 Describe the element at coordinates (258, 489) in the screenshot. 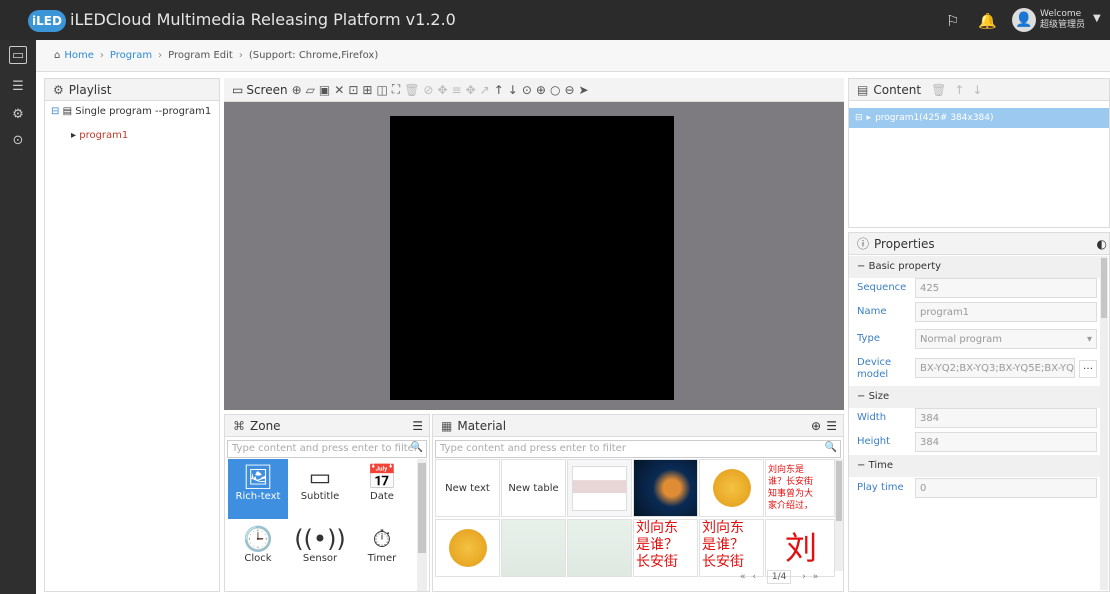

I see `zone-item-rich-text: 🖼 Rich-text` at that location.